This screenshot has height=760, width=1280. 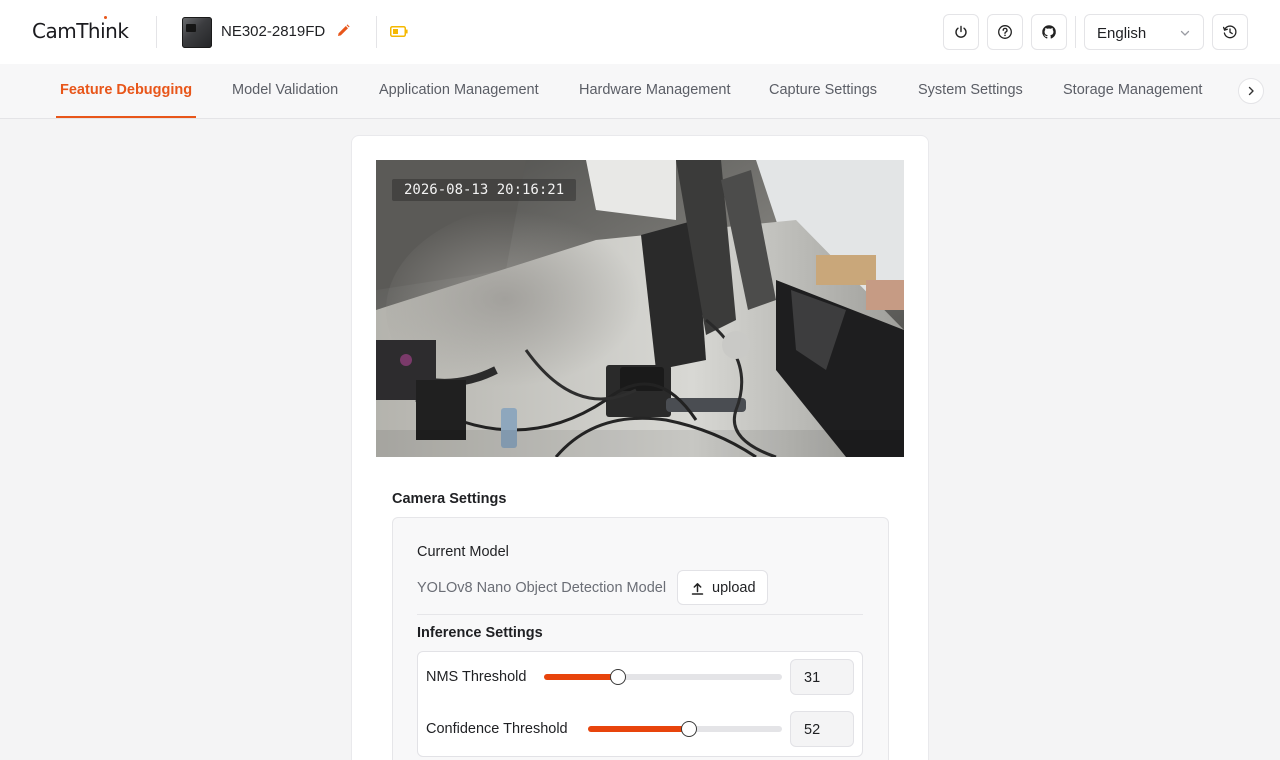 I want to click on github-button, so click(x=1049, y=32).